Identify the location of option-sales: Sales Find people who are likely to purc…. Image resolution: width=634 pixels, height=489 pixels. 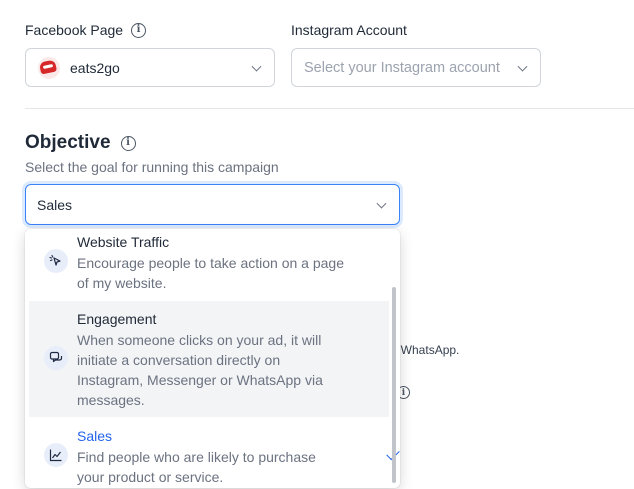
(214, 454).